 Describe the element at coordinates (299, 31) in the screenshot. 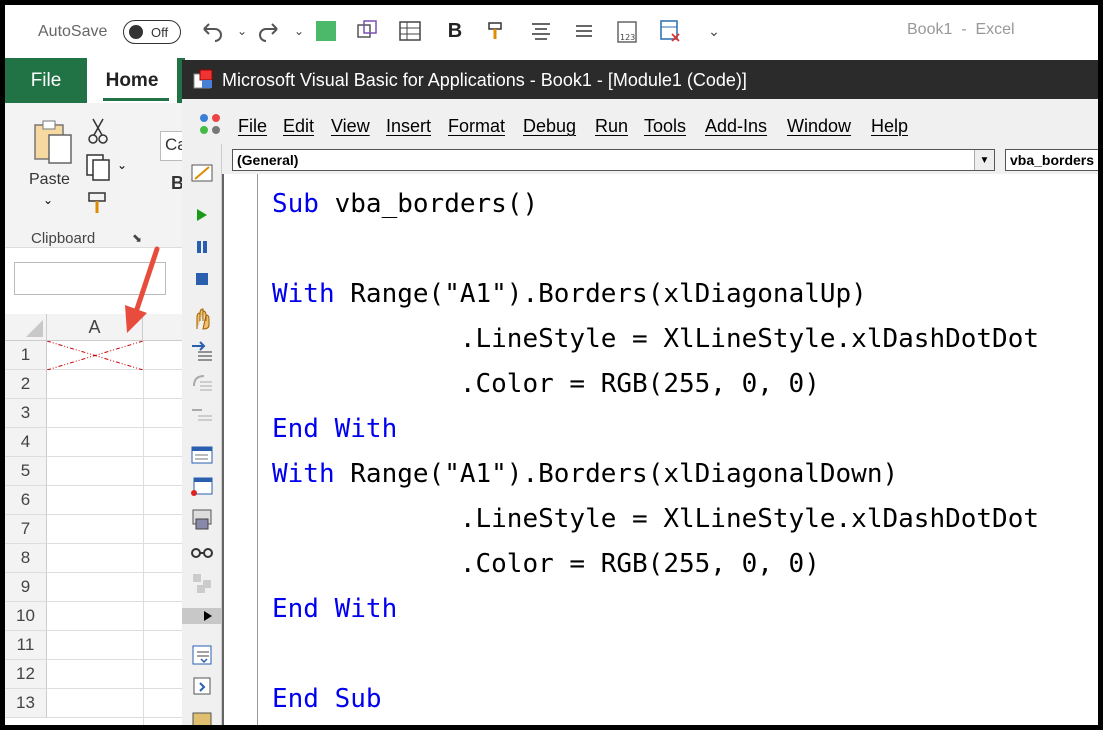

I see `redo-dropdown-icon: ⌄` at that location.